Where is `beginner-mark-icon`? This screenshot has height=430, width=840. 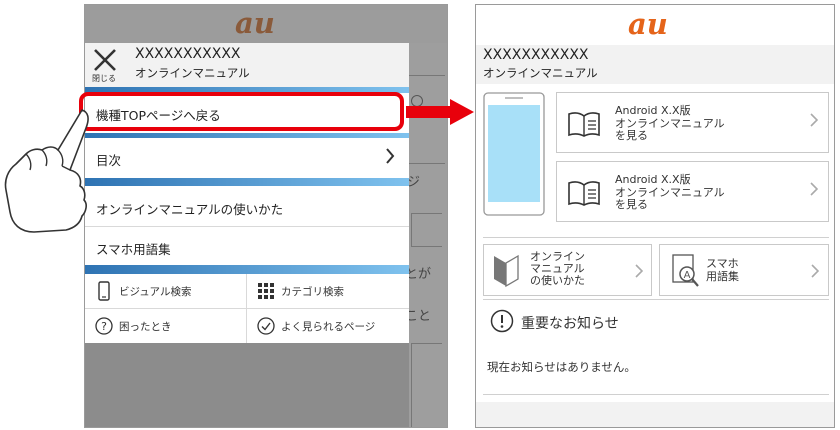 beginner-mark-icon is located at coordinates (506, 273).